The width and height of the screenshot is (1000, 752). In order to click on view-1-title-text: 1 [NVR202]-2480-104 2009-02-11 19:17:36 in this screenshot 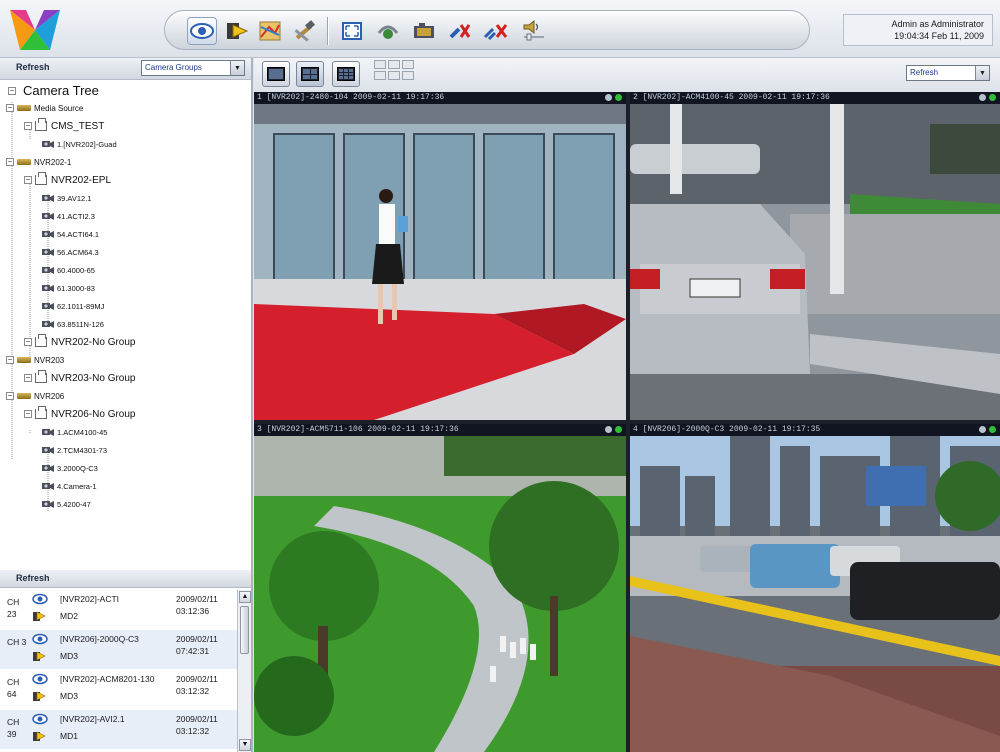, I will do `click(351, 97)`.